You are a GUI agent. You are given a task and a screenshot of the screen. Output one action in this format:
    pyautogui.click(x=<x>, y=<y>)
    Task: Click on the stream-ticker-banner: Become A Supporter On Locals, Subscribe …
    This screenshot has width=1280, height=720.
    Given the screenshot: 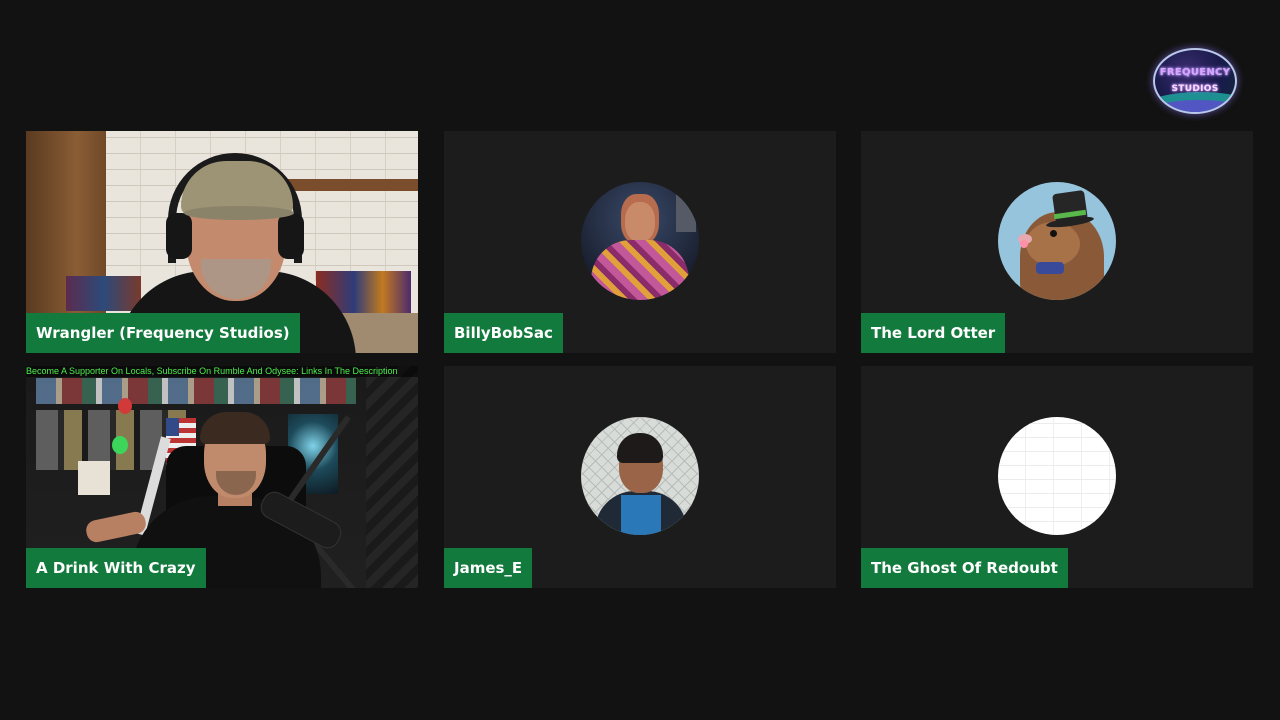 What is the action you would take?
    pyautogui.click(x=222, y=371)
    